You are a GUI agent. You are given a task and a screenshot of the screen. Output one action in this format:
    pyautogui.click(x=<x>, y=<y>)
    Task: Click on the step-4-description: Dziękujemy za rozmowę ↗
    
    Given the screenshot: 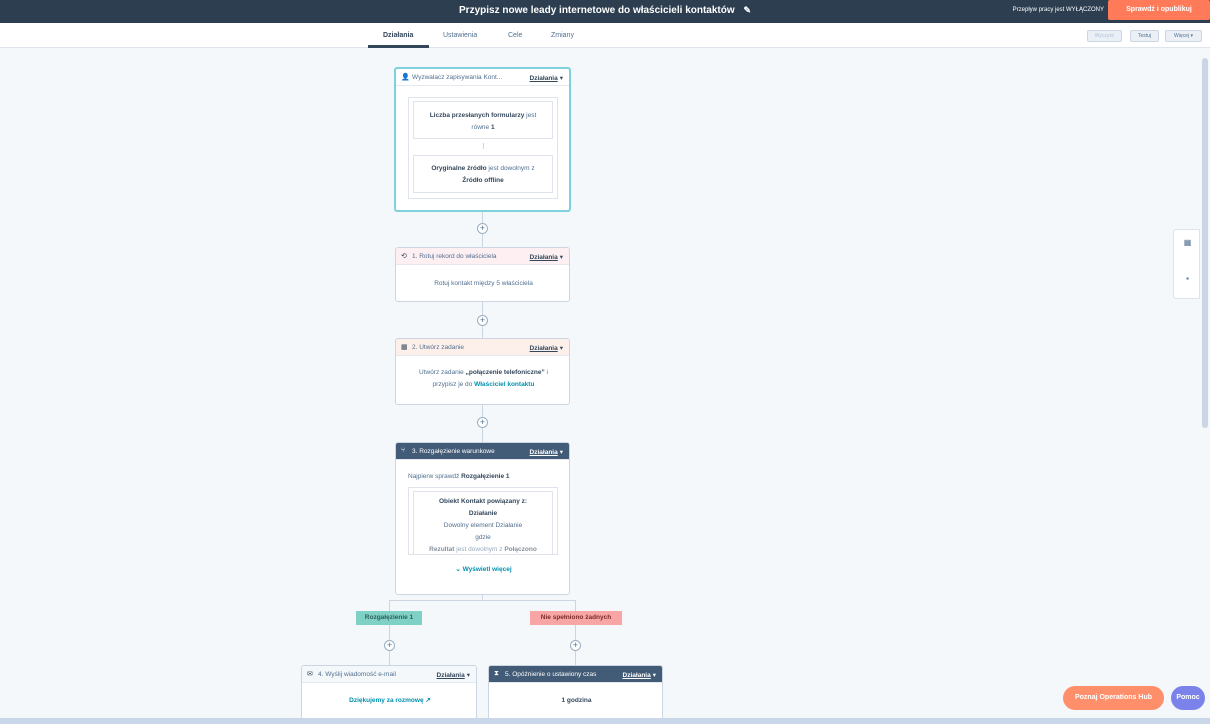 What is the action you would take?
    pyautogui.click(x=390, y=701)
    